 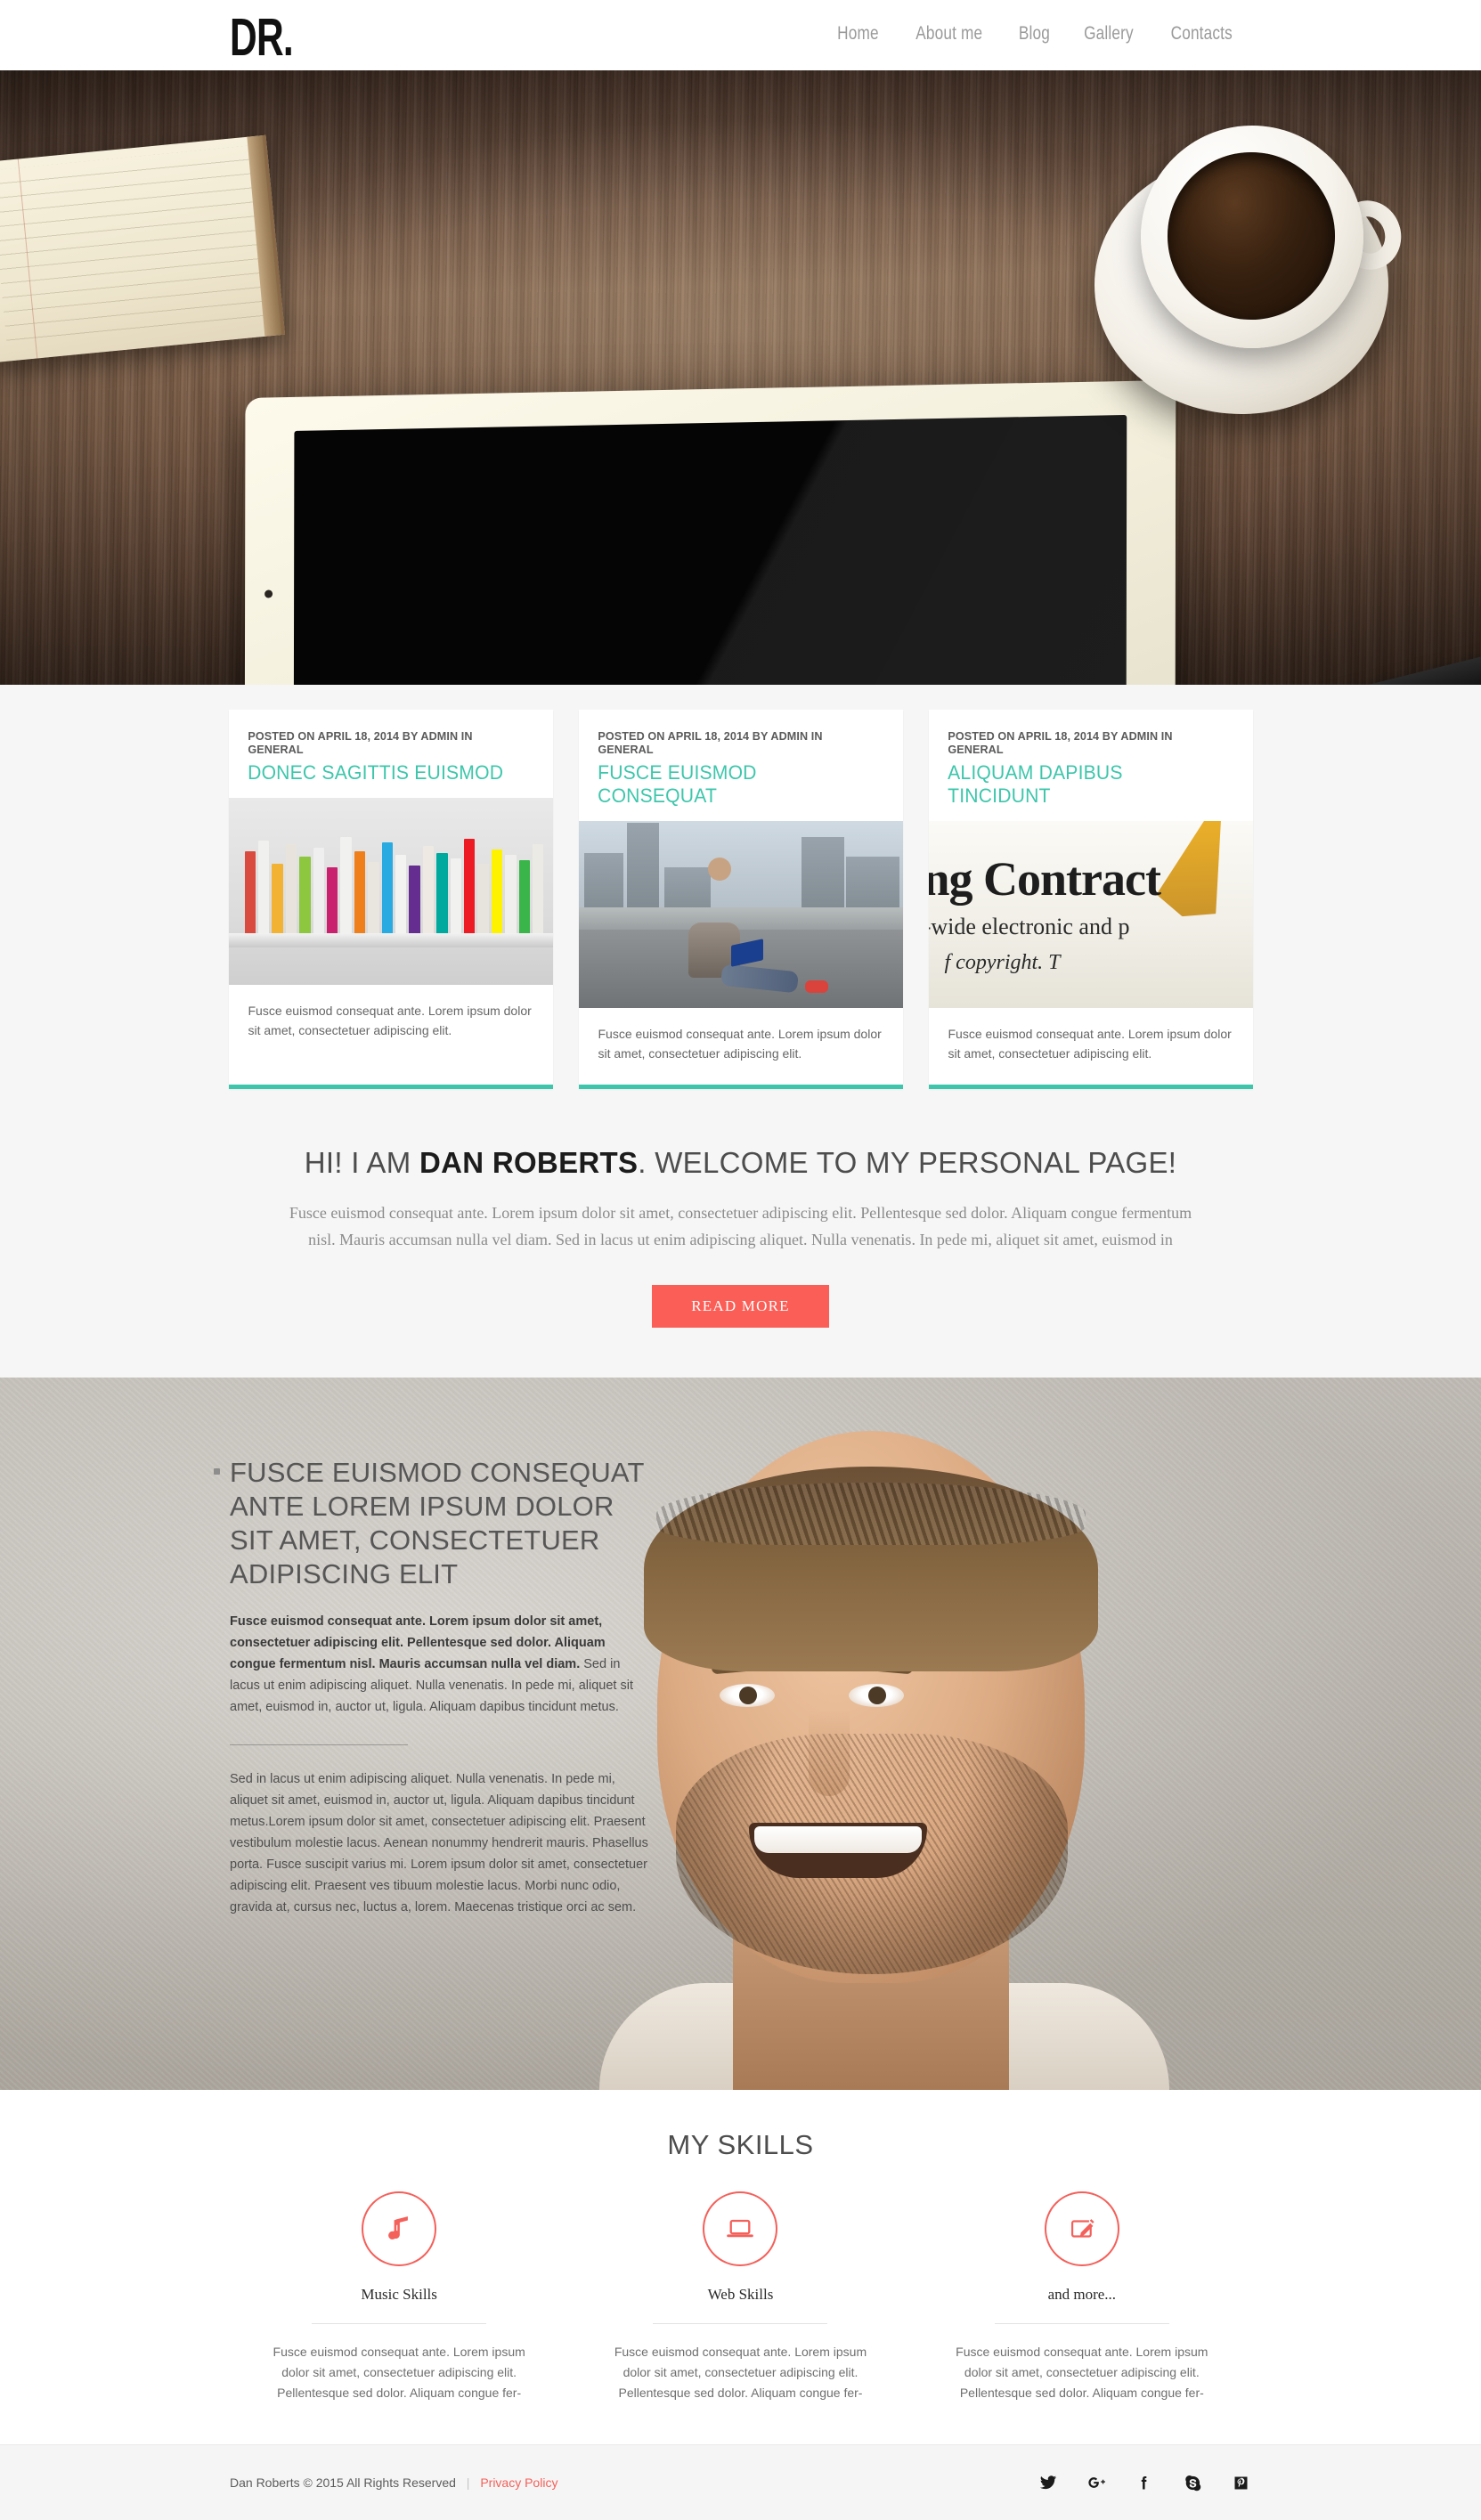 I want to click on nav-contacts: Contacts, so click(x=1201, y=34).